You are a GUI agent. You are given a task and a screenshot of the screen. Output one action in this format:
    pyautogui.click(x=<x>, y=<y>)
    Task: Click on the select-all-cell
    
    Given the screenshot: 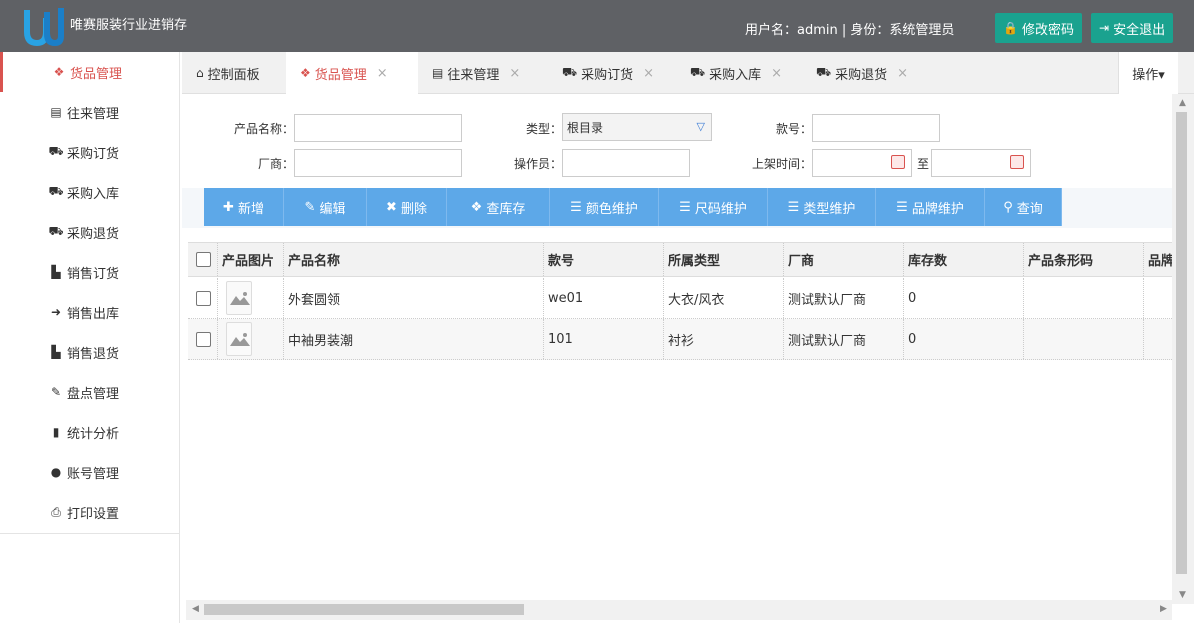 What is the action you would take?
    pyautogui.click(x=203, y=259)
    